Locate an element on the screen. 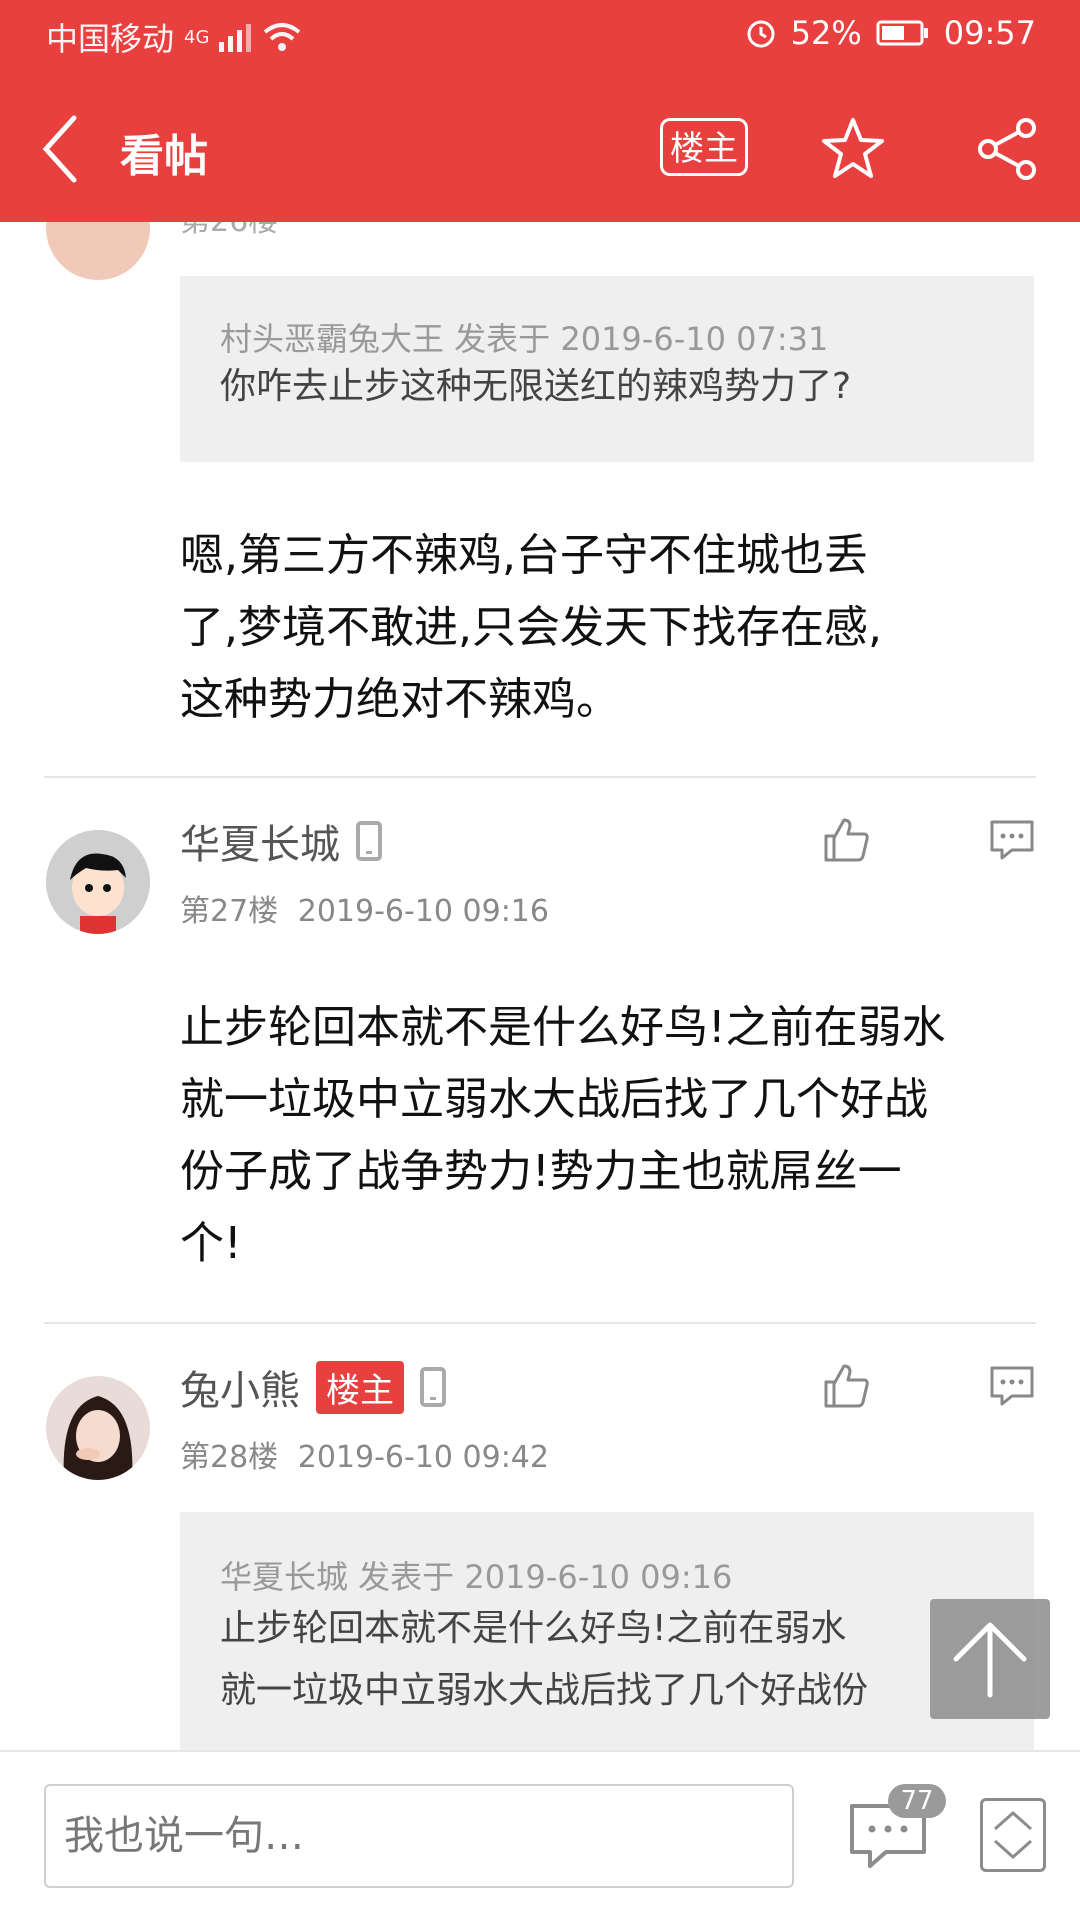 This screenshot has width=1080, height=1920. battery-percent: 52% is located at coordinates (826, 33).